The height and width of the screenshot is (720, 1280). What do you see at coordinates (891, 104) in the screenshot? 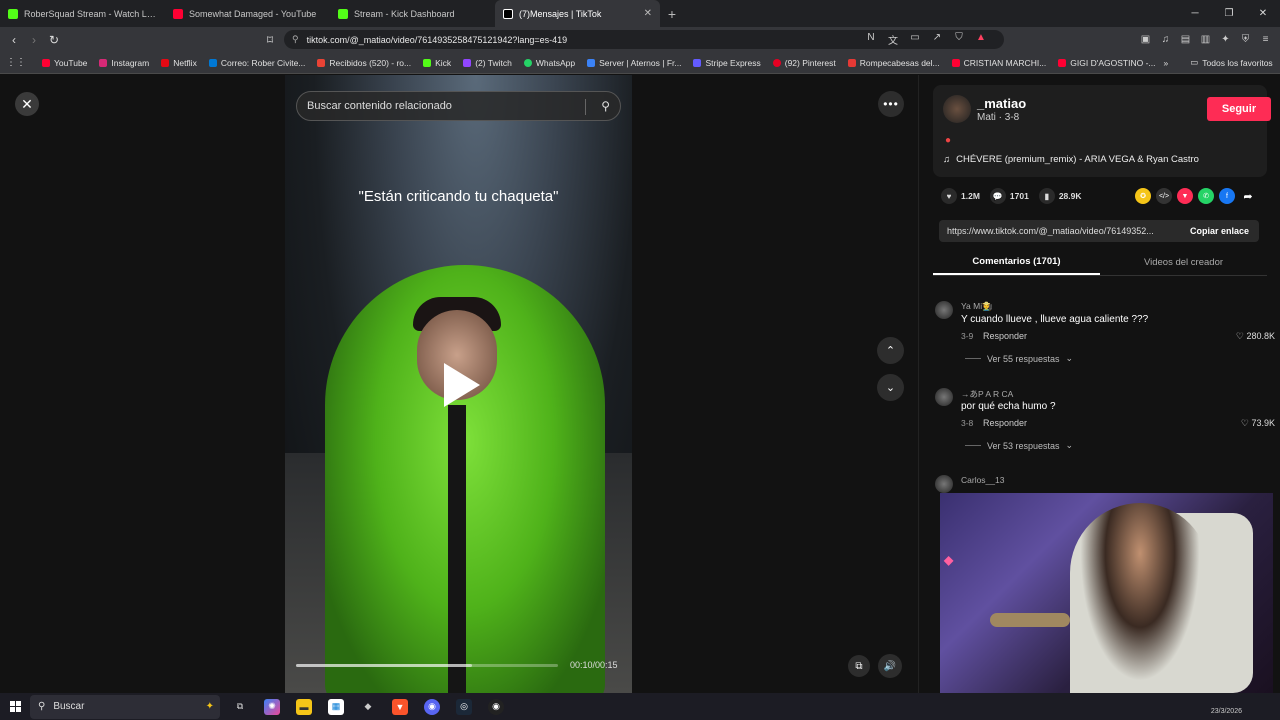
I see `more-options-button: •••` at bounding box center [891, 104].